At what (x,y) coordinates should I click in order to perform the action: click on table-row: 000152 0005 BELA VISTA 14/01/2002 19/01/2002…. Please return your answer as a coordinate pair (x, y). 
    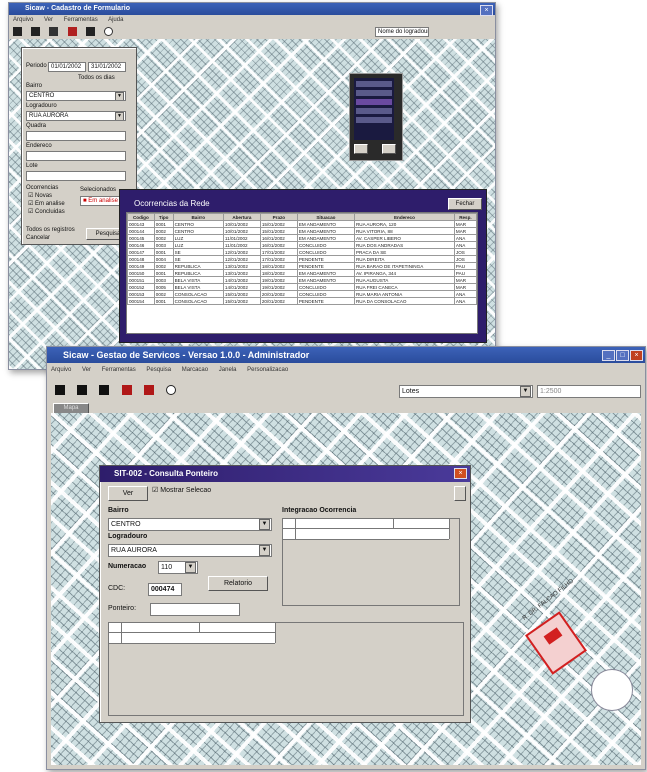
    Looking at the image, I should click on (302, 287).